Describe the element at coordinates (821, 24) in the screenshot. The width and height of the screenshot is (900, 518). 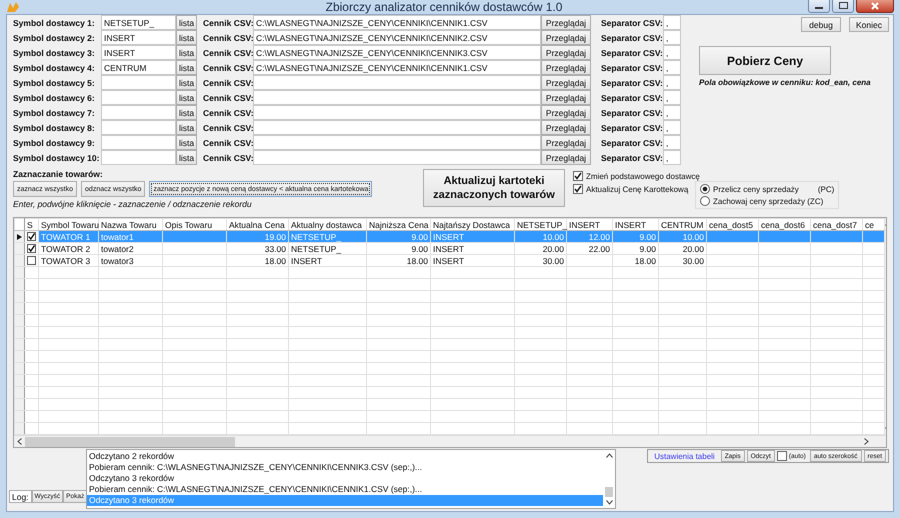
I see `debug-button: debug` at that location.